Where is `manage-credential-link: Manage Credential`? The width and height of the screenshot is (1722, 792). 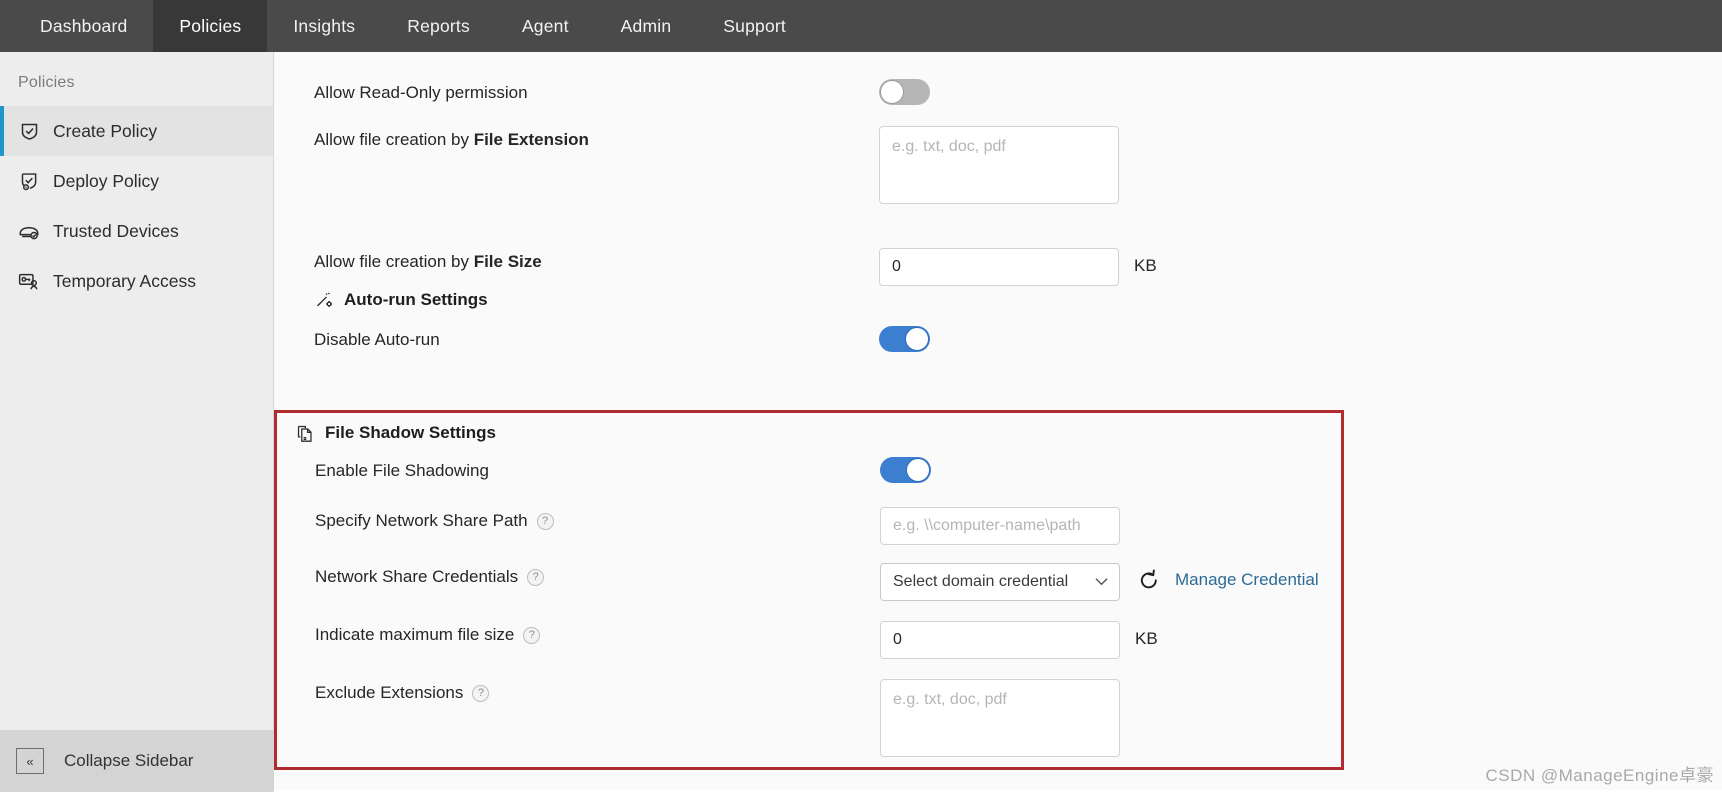 manage-credential-link: Manage Credential is located at coordinates (1247, 580).